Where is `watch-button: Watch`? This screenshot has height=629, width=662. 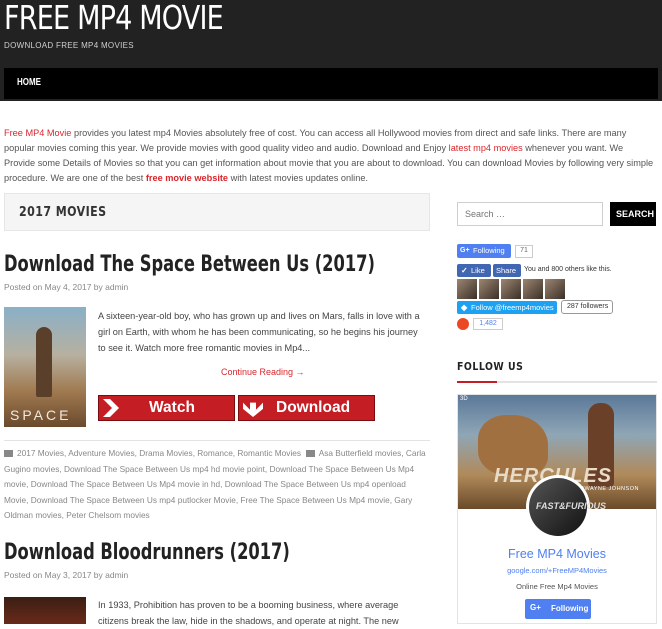 watch-button: Watch is located at coordinates (166, 408).